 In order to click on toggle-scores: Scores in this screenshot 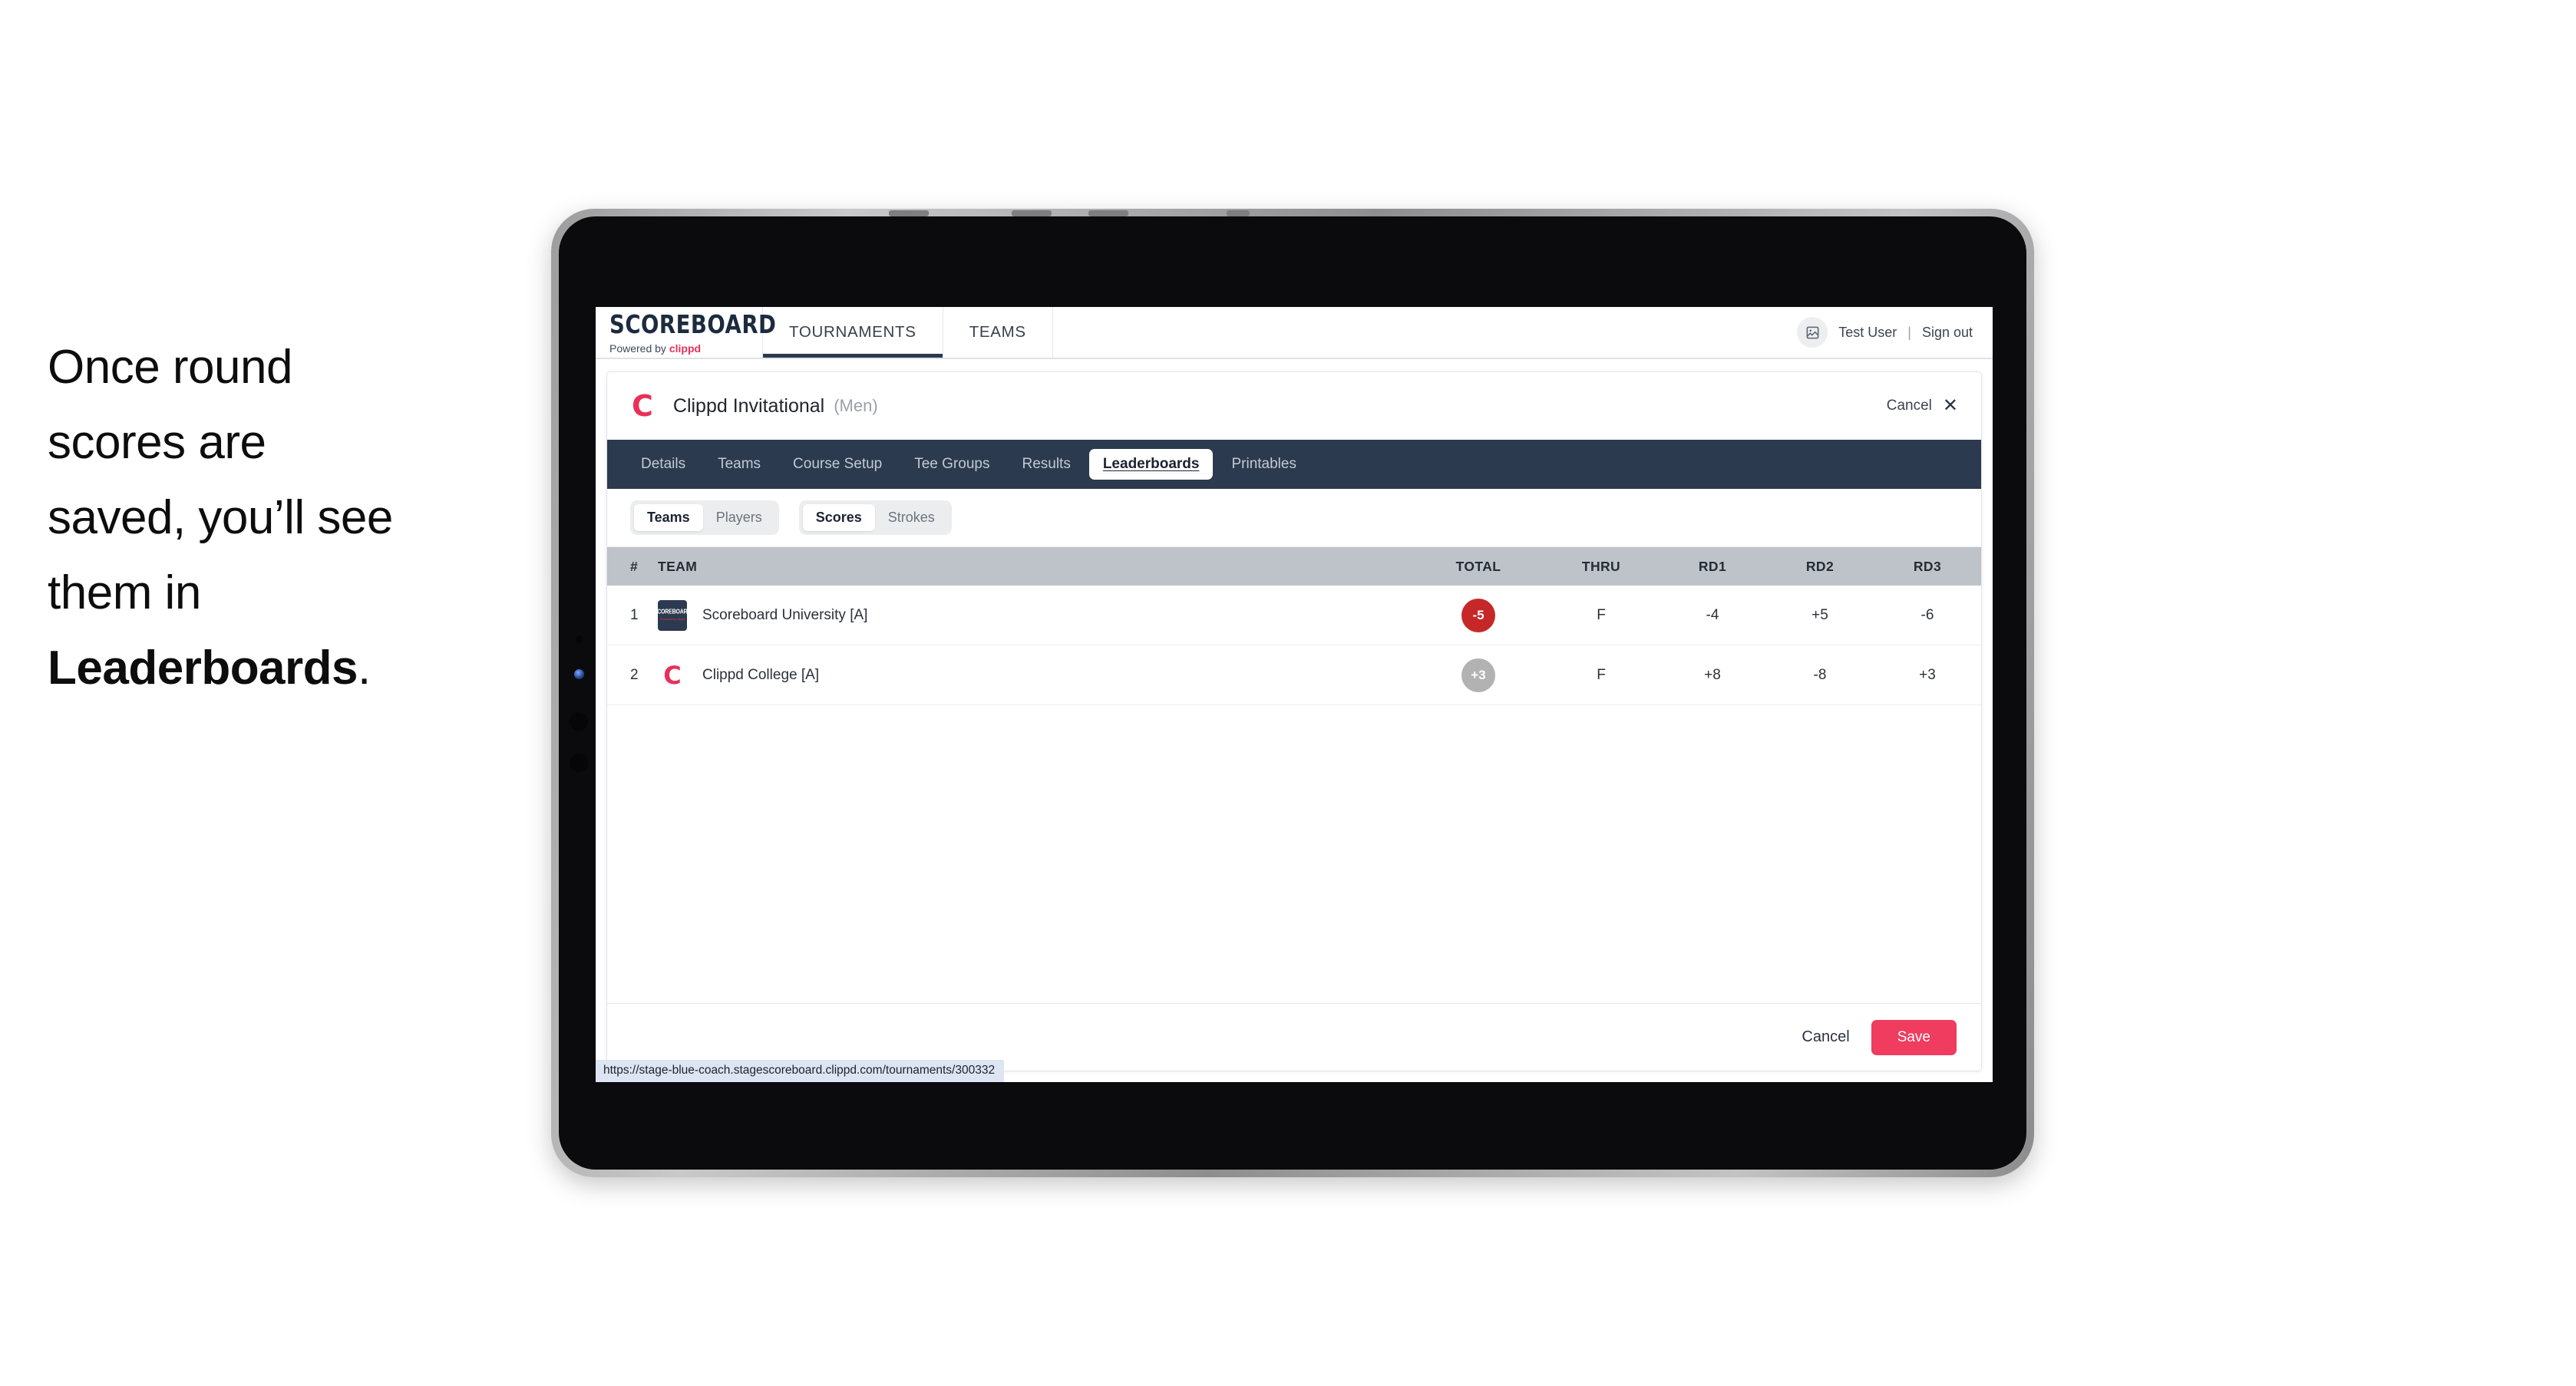, I will do `click(838, 517)`.